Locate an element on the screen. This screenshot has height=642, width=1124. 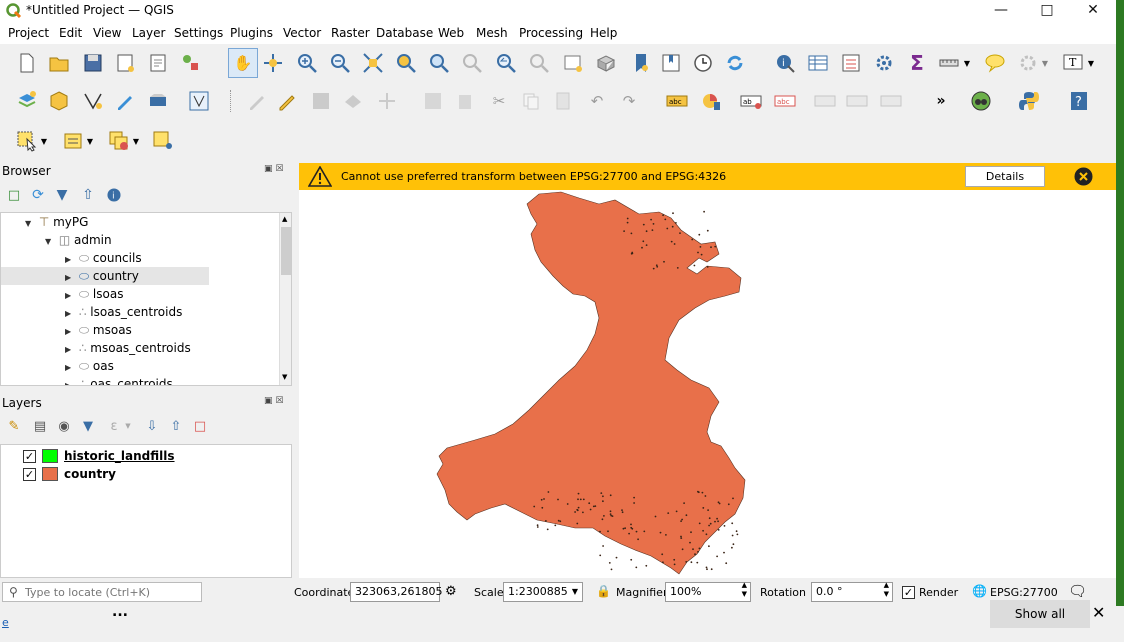
menu-project: Project is located at coordinates (28, 33).